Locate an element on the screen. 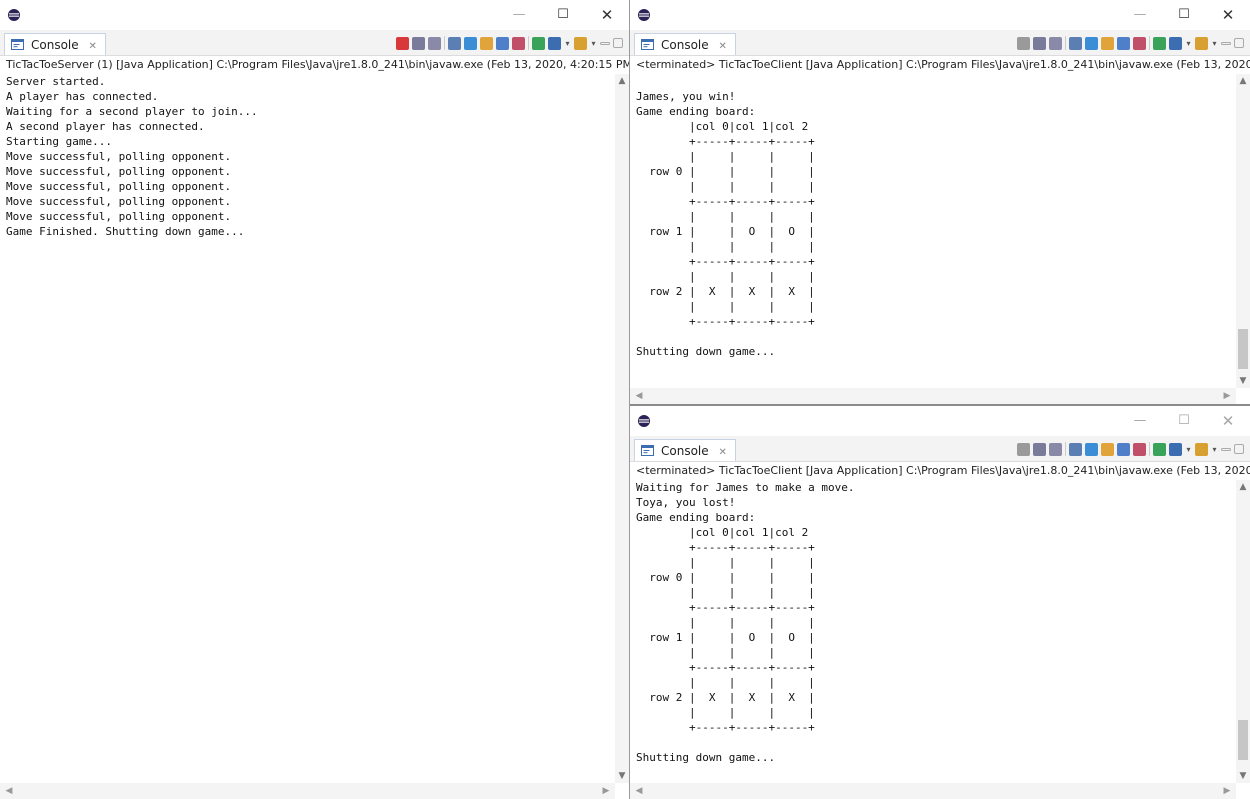  tab-label: Console is located at coordinates (55, 45).